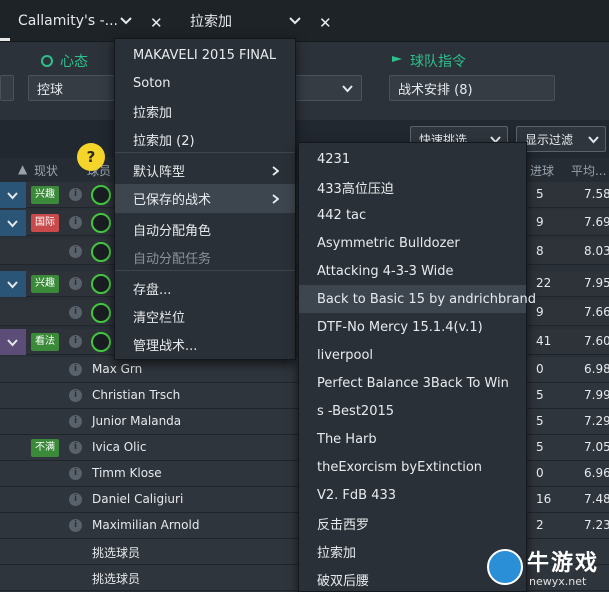 This screenshot has height=592, width=609. I want to click on watermark-text: 牛游戏, so click(563, 563).